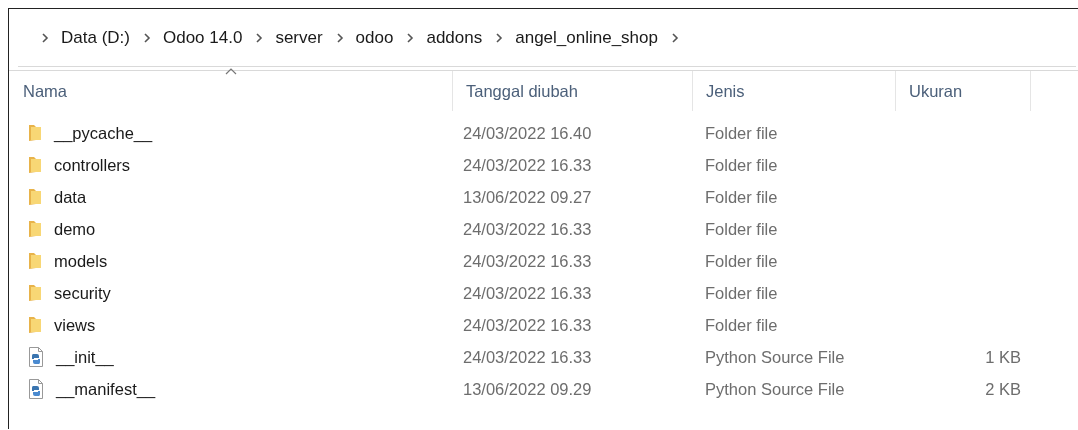  Describe the element at coordinates (586, 37) in the screenshot. I see `breadcrumb-item: angel_online_shop` at that location.